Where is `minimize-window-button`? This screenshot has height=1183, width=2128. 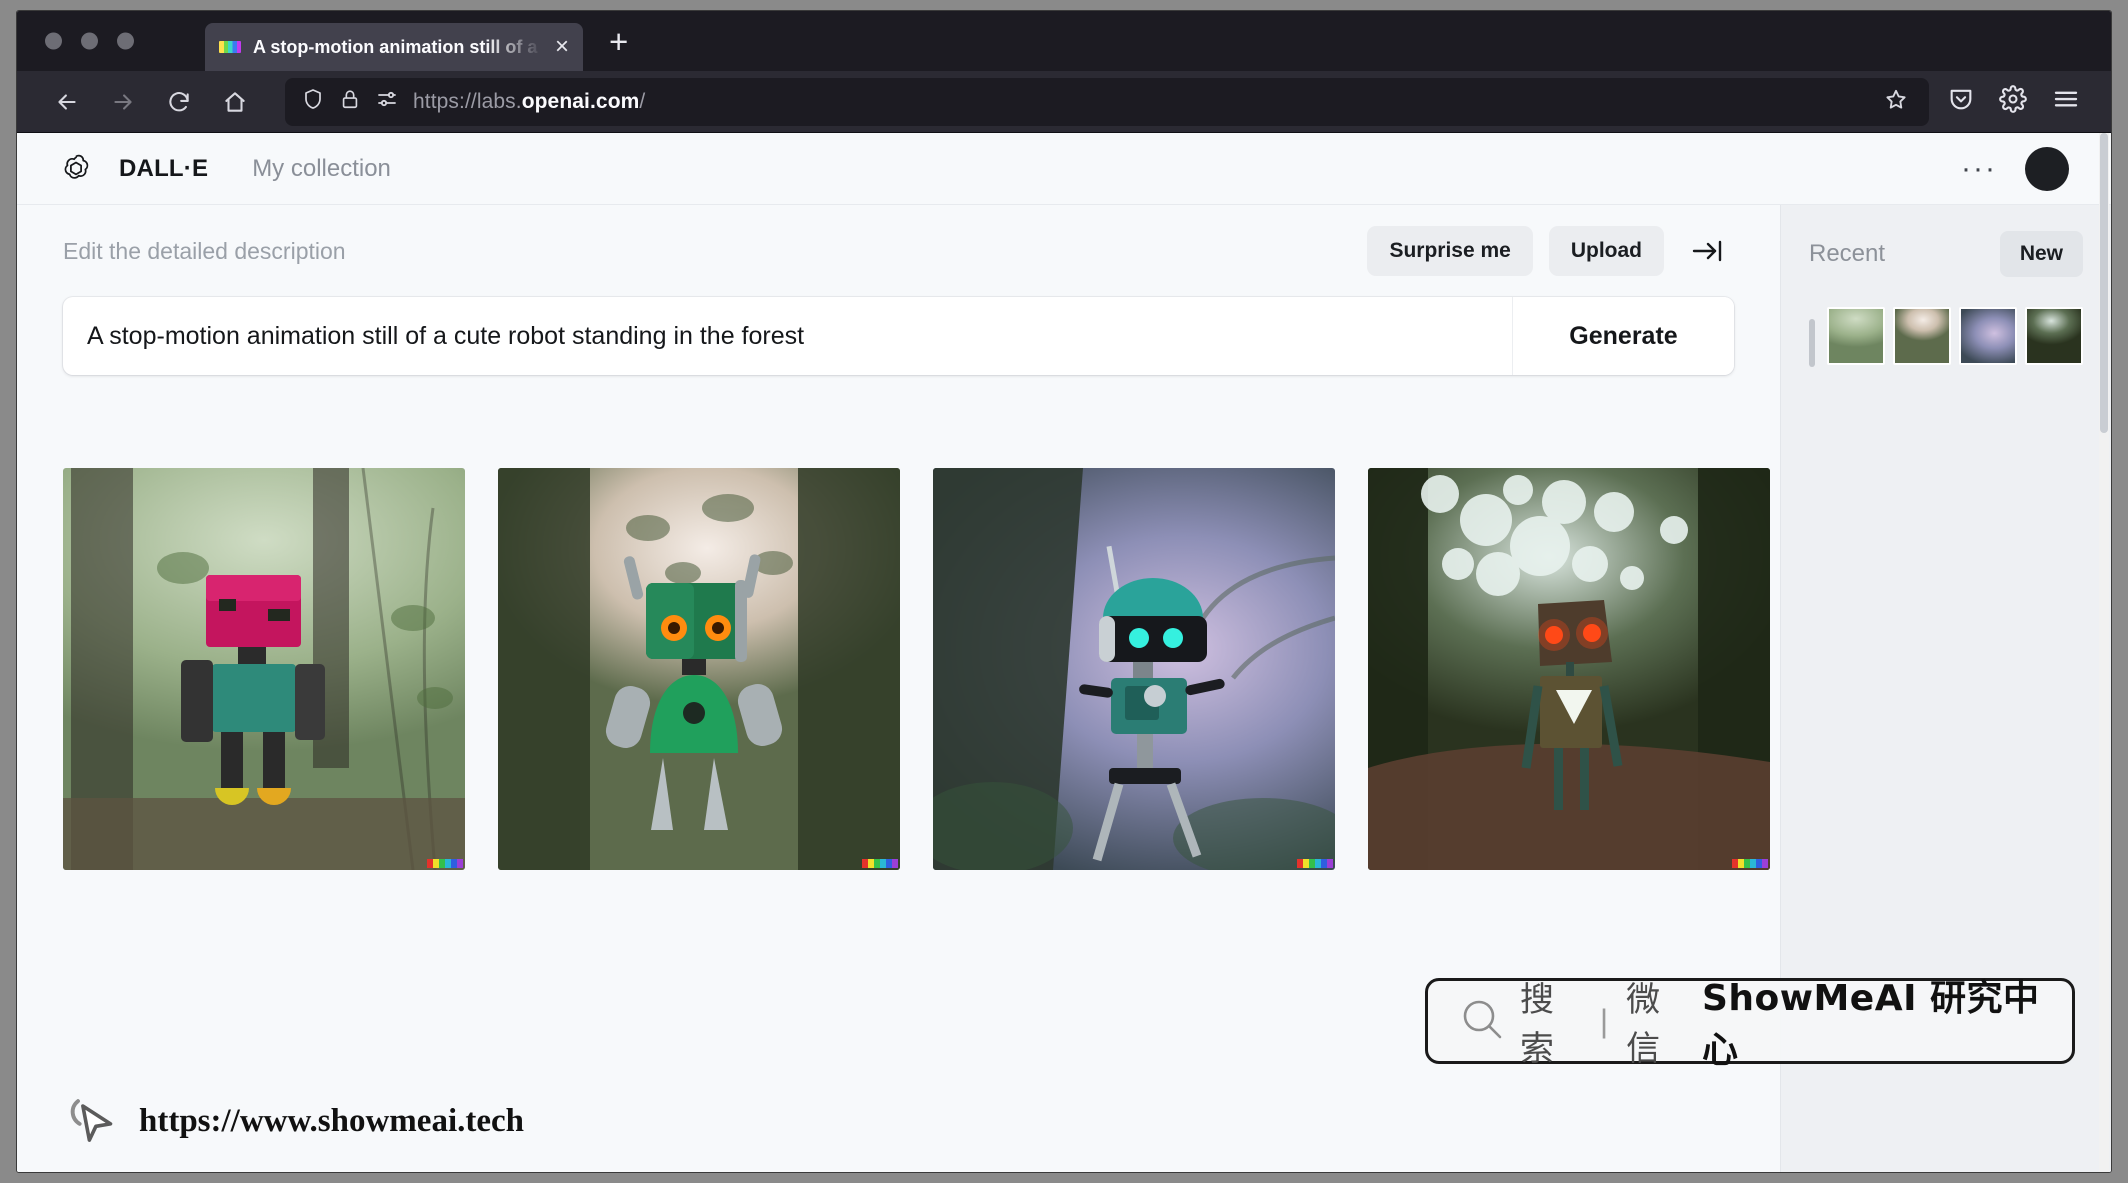
minimize-window-button is located at coordinates (89, 41).